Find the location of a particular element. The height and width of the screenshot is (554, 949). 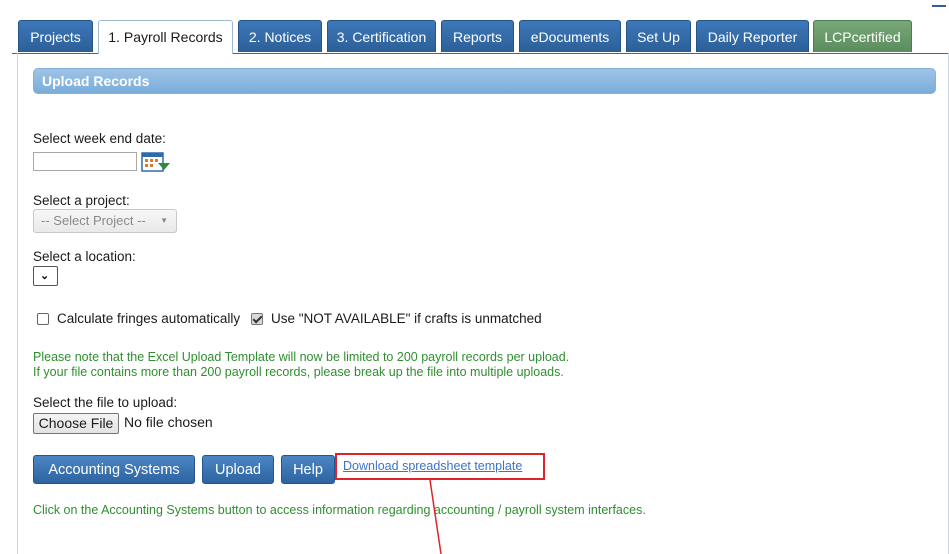

annotation-pointer-line is located at coordinates (435, 516).